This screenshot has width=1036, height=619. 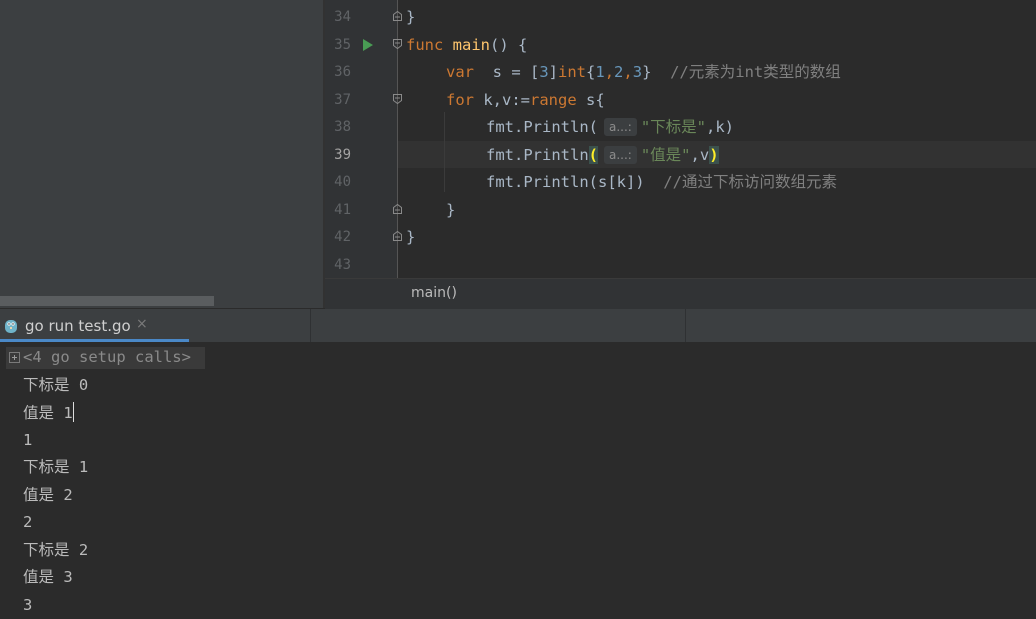 I want to click on code-token-comment: //元素为int类型的数组, so click(x=746, y=72).